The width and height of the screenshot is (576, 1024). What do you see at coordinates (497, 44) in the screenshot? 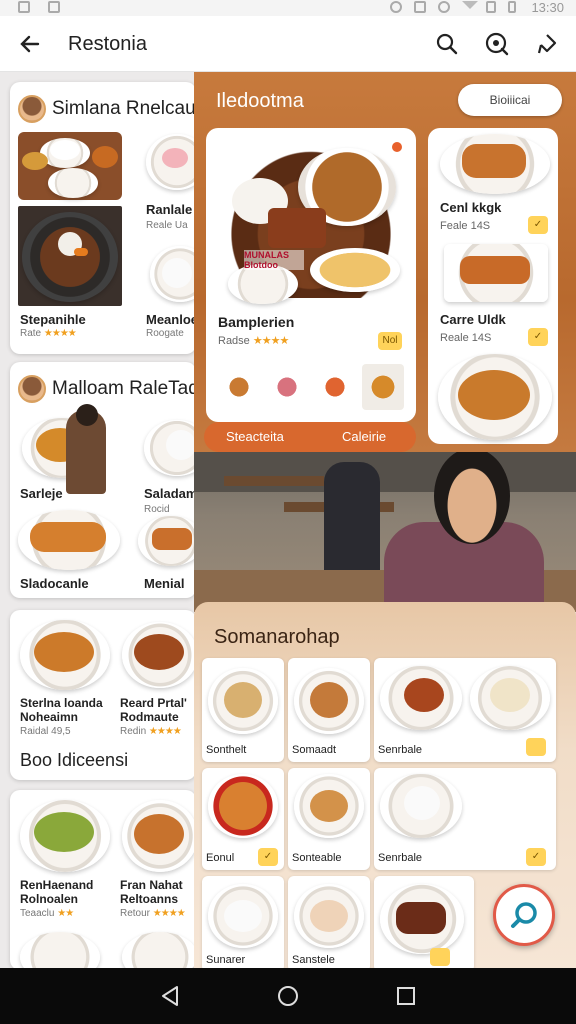
I see `search-alt-icon` at bounding box center [497, 44].